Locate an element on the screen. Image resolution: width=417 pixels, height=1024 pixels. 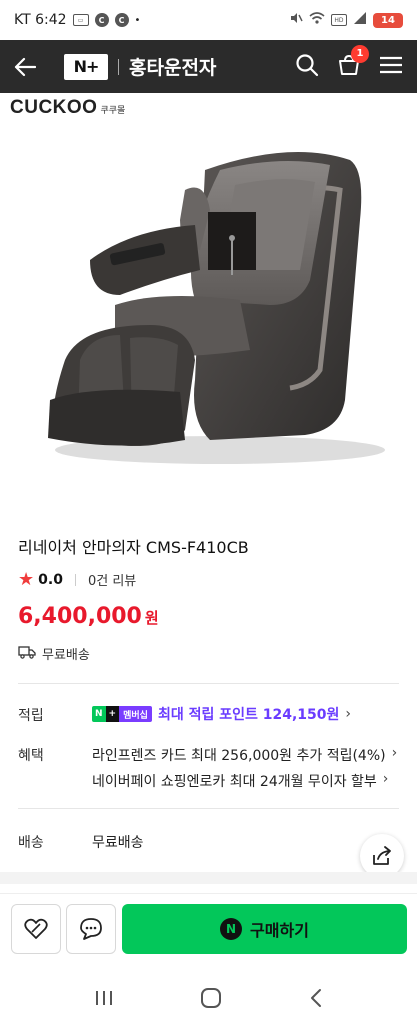
benefit-card-row: 라인프렌즈 카드 최대 256,000원 추가 적립(4%) › is located at coordinates (244, 755).